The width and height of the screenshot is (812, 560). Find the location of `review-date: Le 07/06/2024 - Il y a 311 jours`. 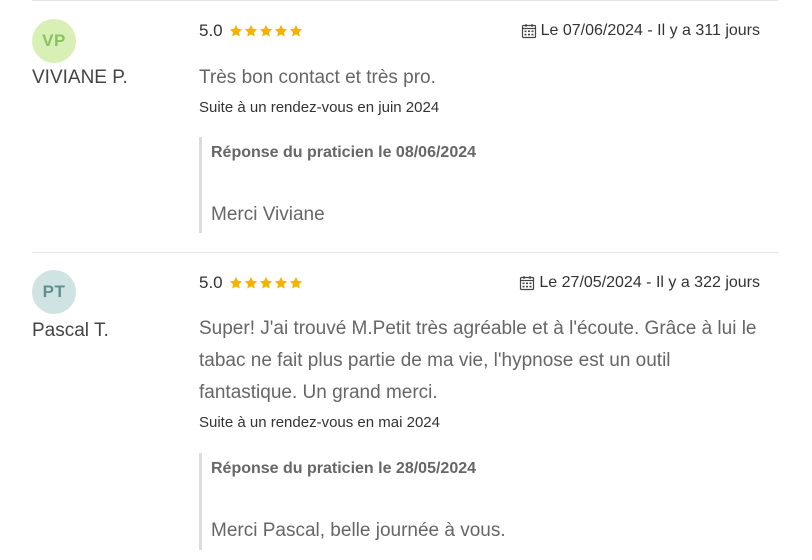

review-date: Le 07/06/2024 - Il y a 311 jours is located at coordinates (640, 31).